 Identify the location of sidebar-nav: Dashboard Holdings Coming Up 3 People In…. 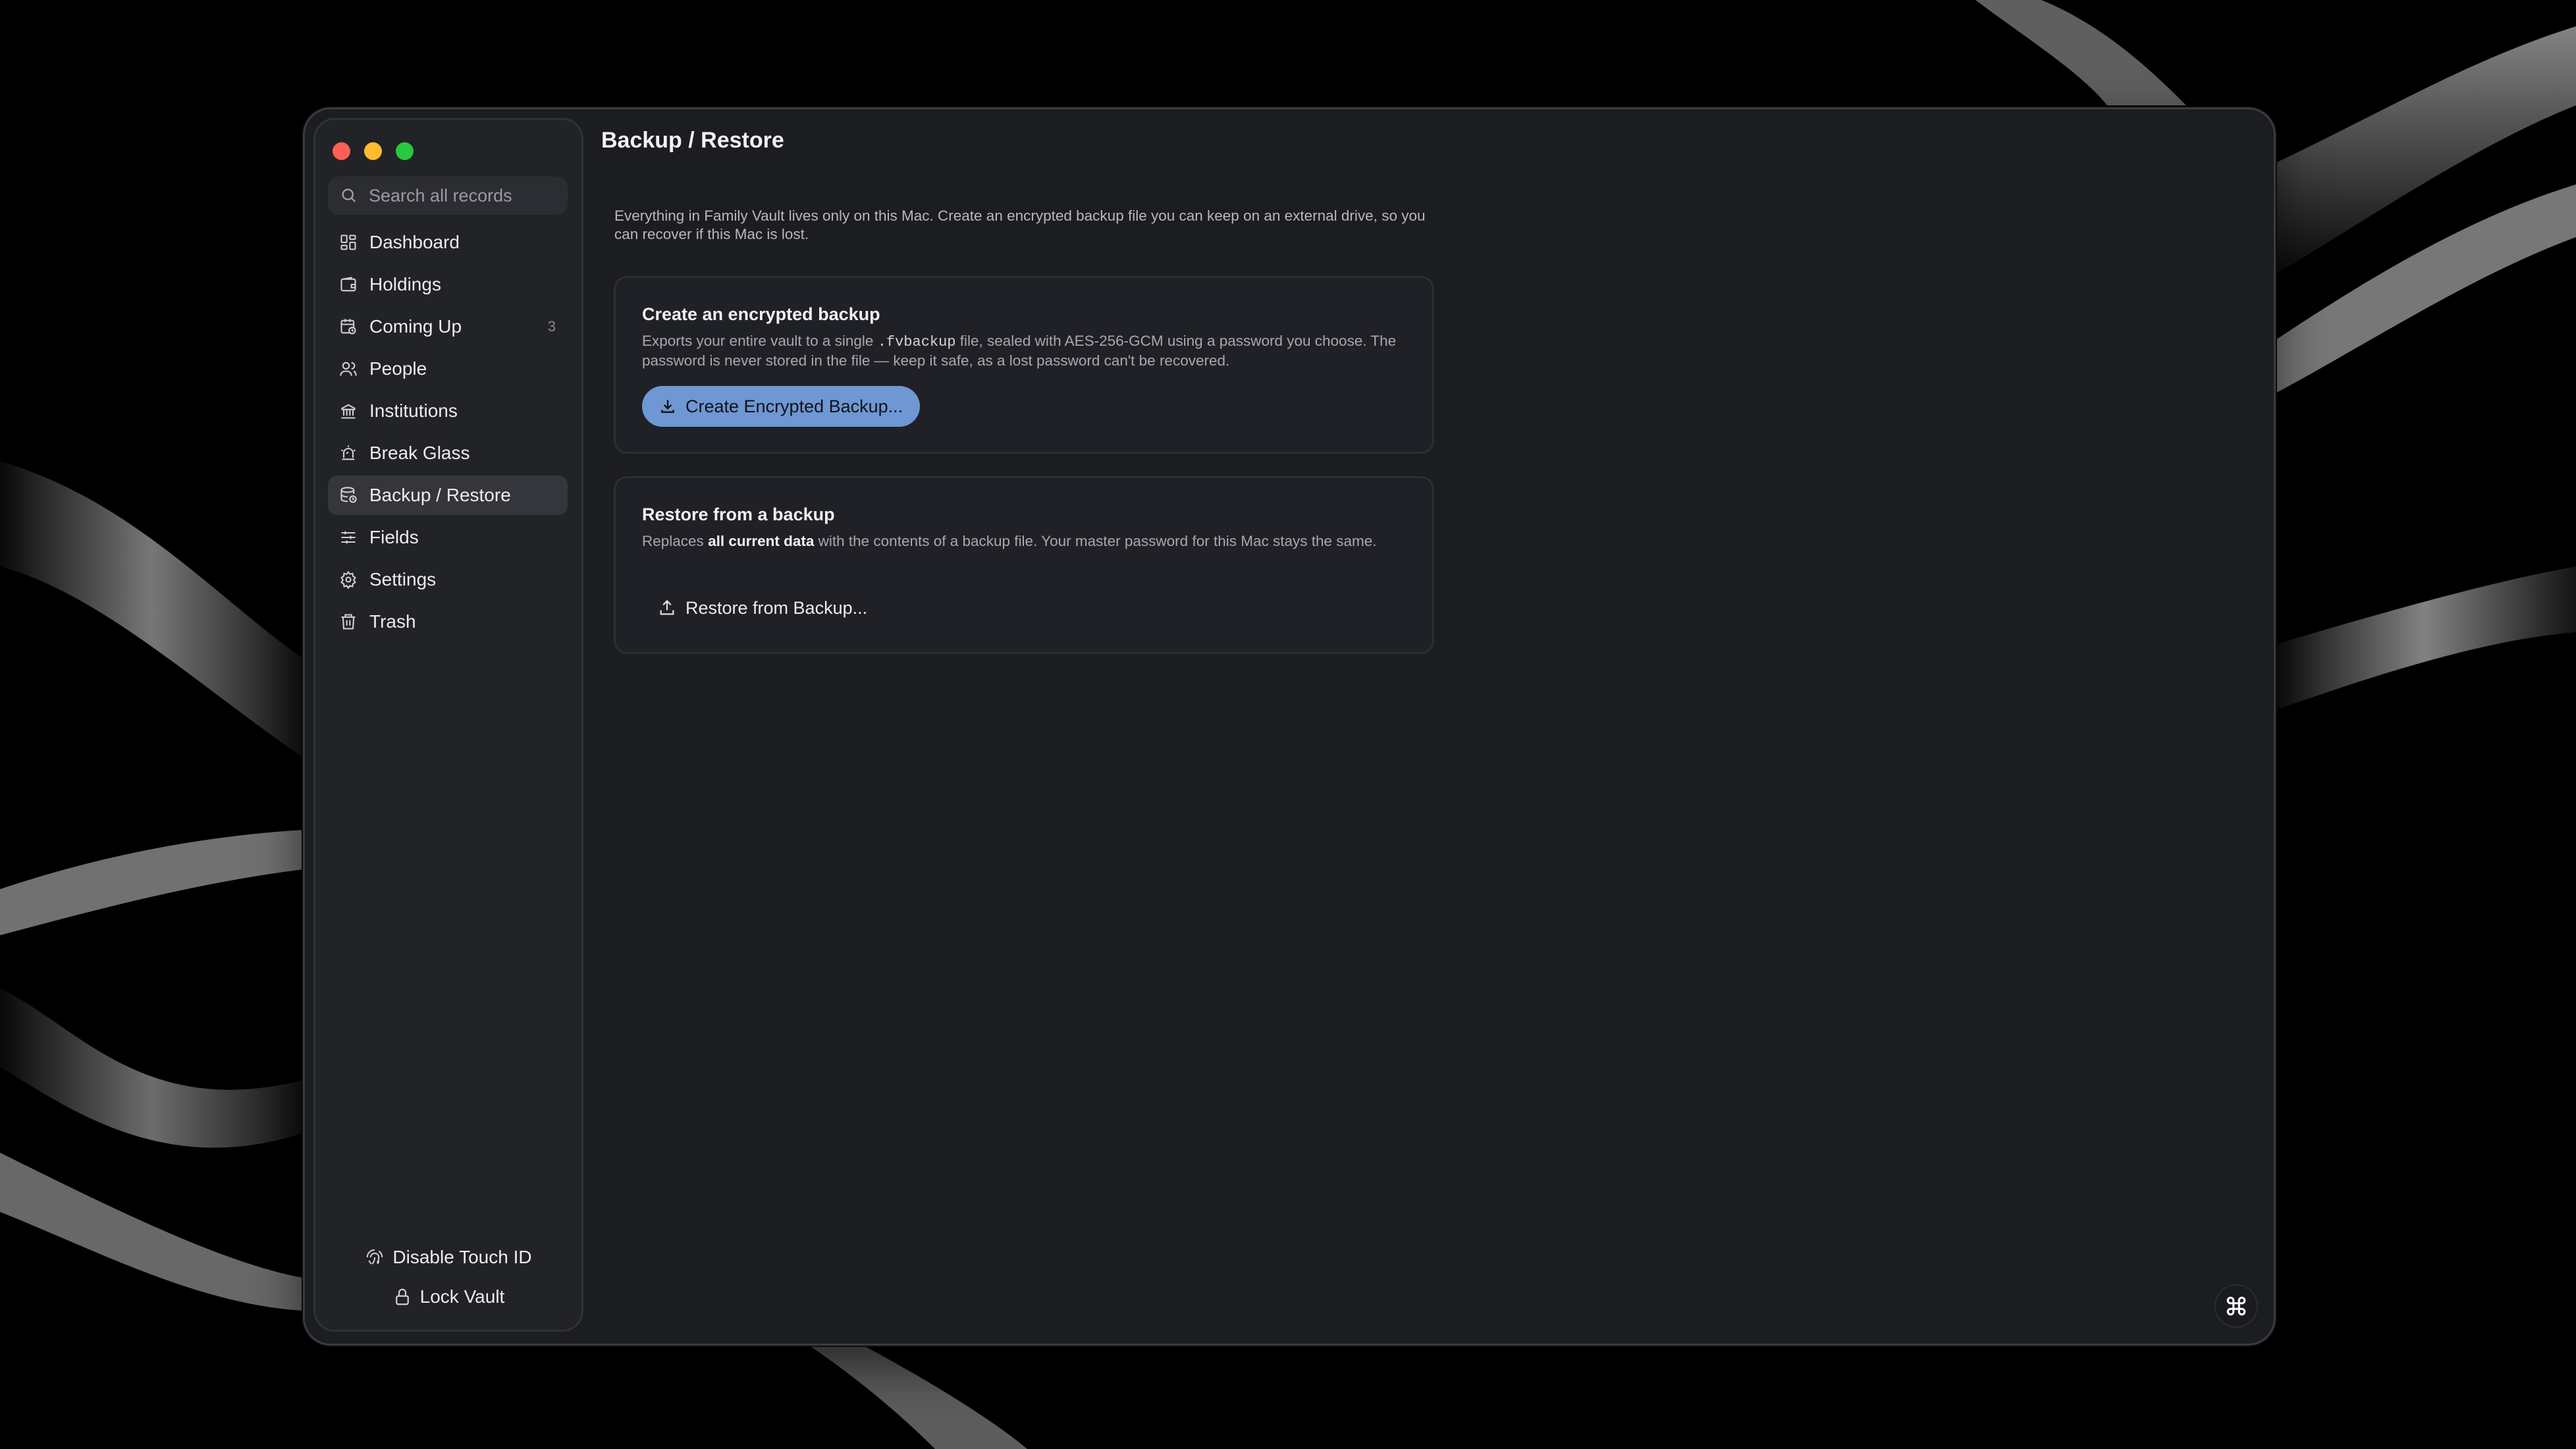
(448, 433).